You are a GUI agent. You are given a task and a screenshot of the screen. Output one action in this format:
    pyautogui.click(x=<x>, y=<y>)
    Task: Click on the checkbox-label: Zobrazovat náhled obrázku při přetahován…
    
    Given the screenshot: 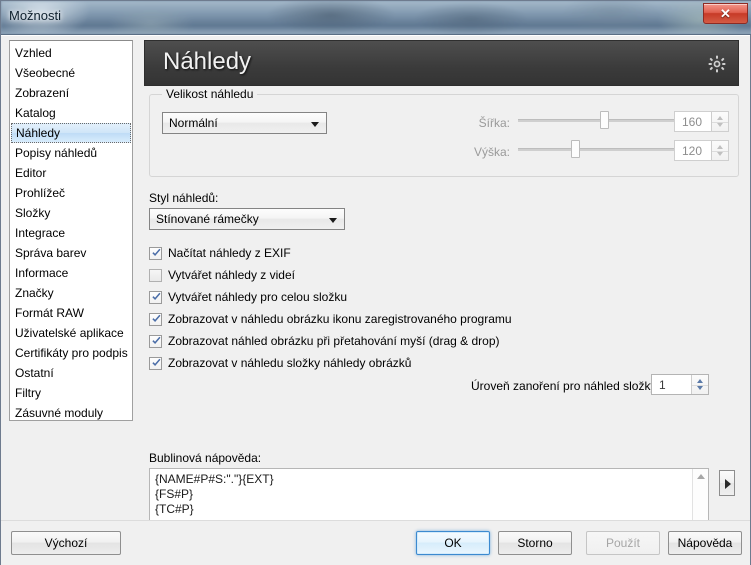 What is the action you would take?
    pyautogui.click(x=334, y=341)
    